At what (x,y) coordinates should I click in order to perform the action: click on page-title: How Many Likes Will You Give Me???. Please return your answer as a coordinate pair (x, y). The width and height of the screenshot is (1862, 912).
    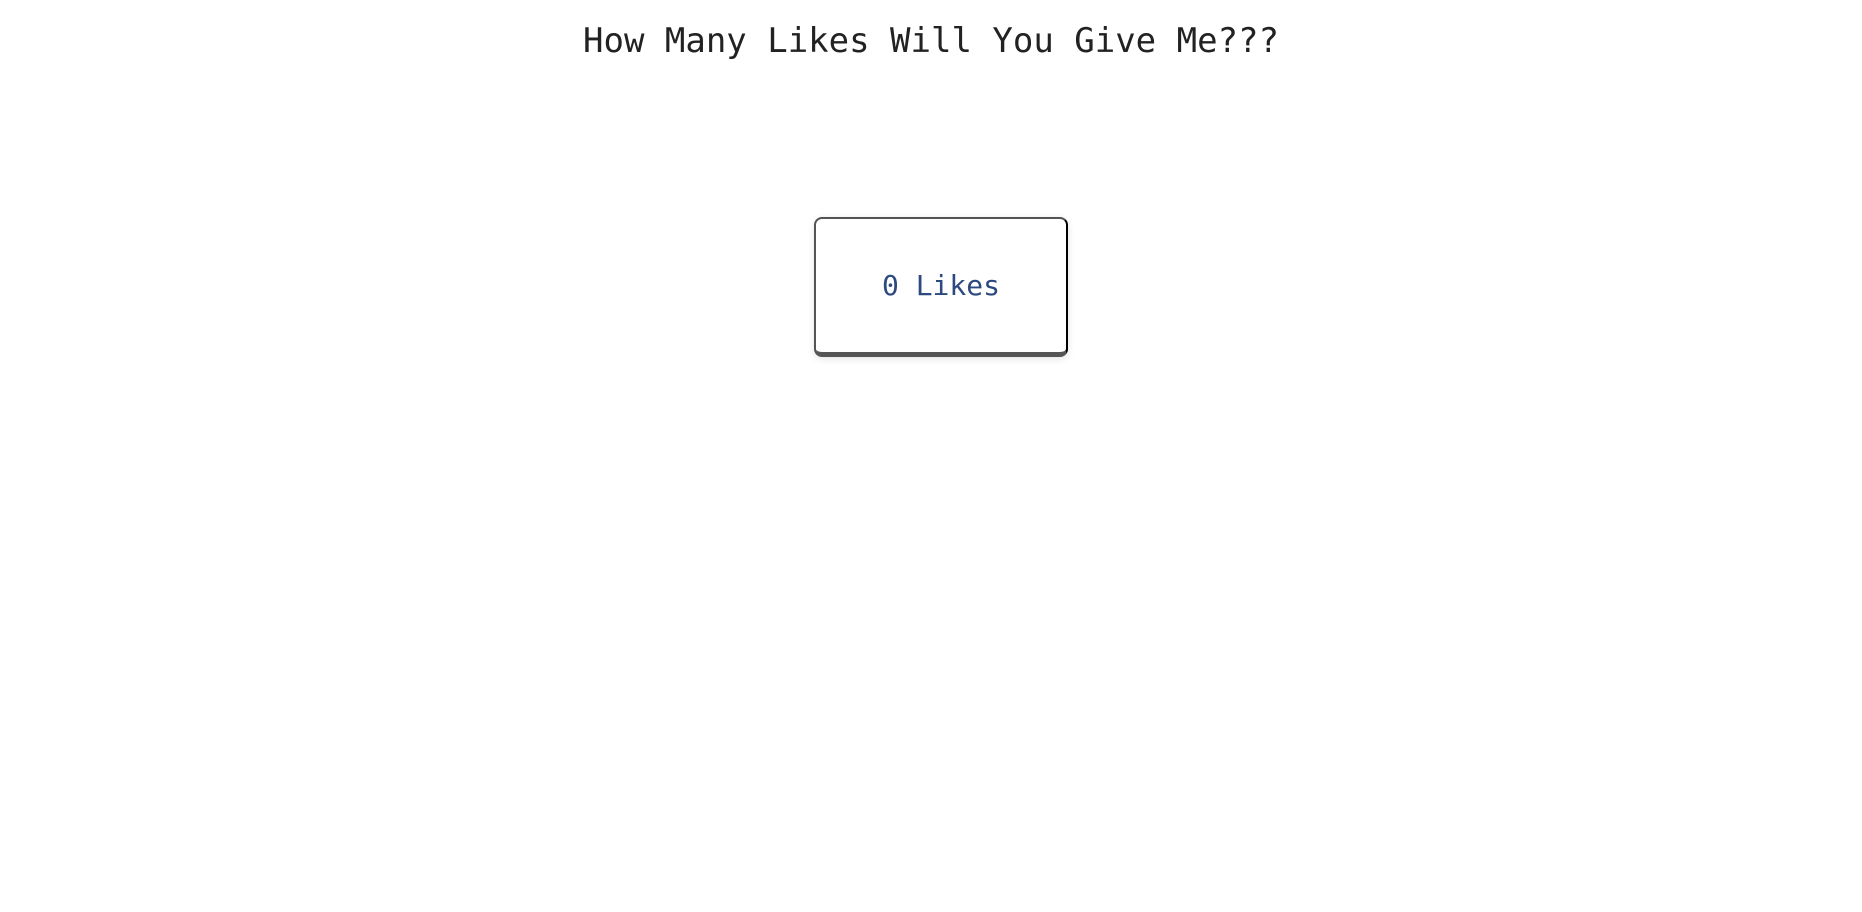
    Looking at the image, I should click on (931, 41).